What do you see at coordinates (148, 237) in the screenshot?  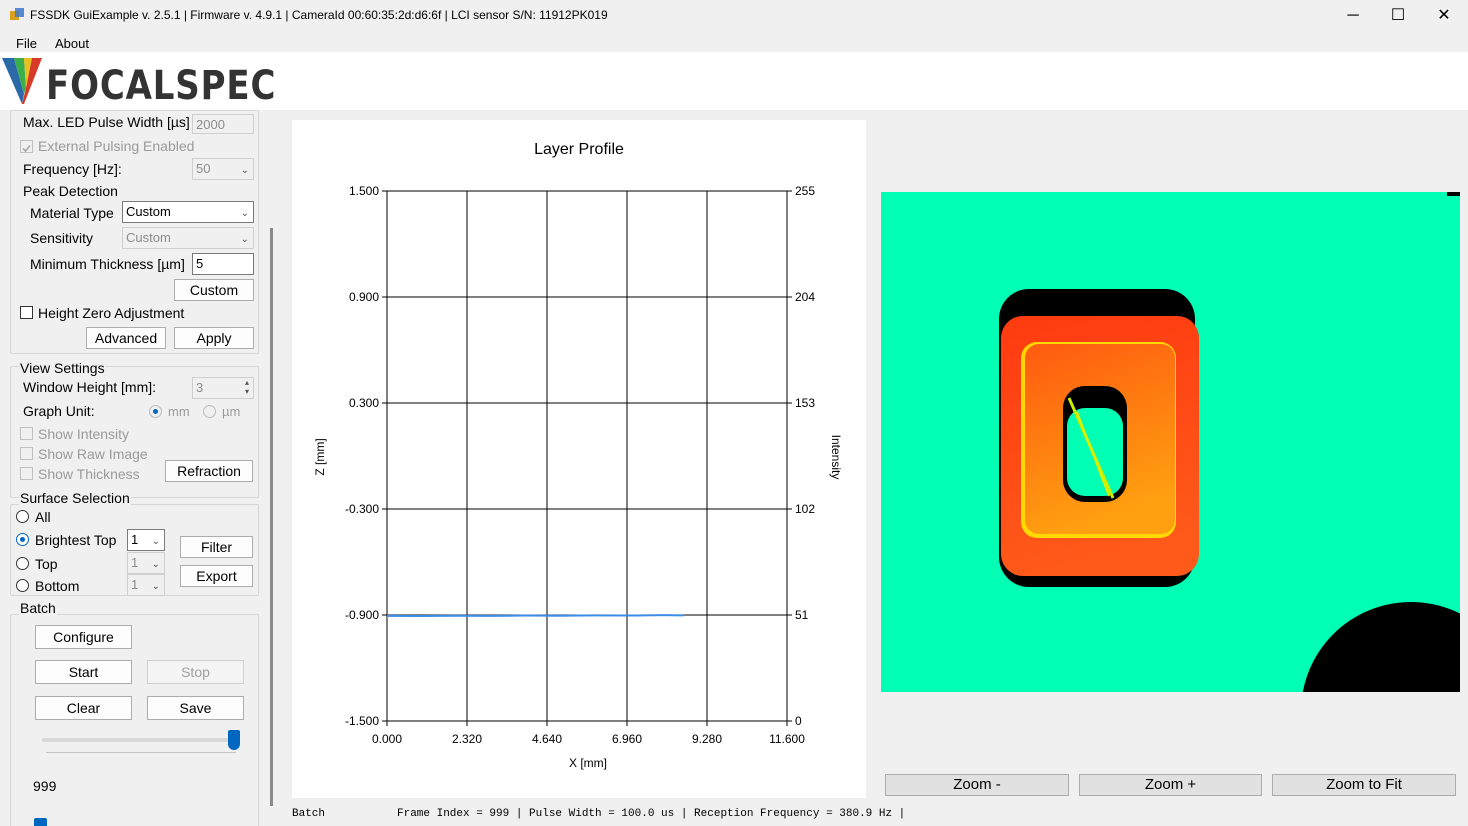 I see `sensitivity-value: Custom` at bounding box center [148, 237].